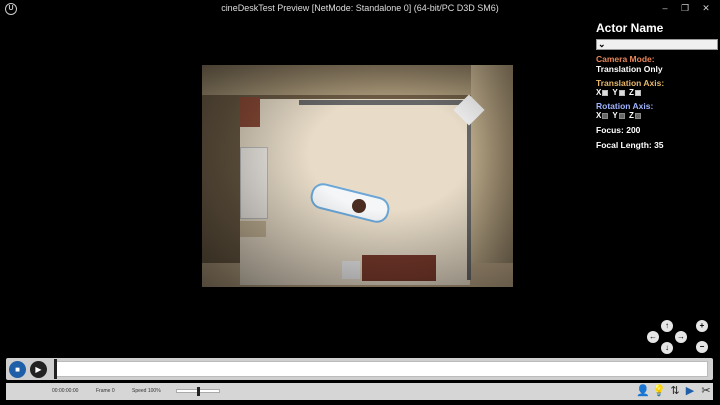 This screenshot has height=405, width=720. What do you see at coordinates (625, 59) in the screenshot?
I see `camera-mode-label: Camera Mode:` at bounding box center [625, 59].